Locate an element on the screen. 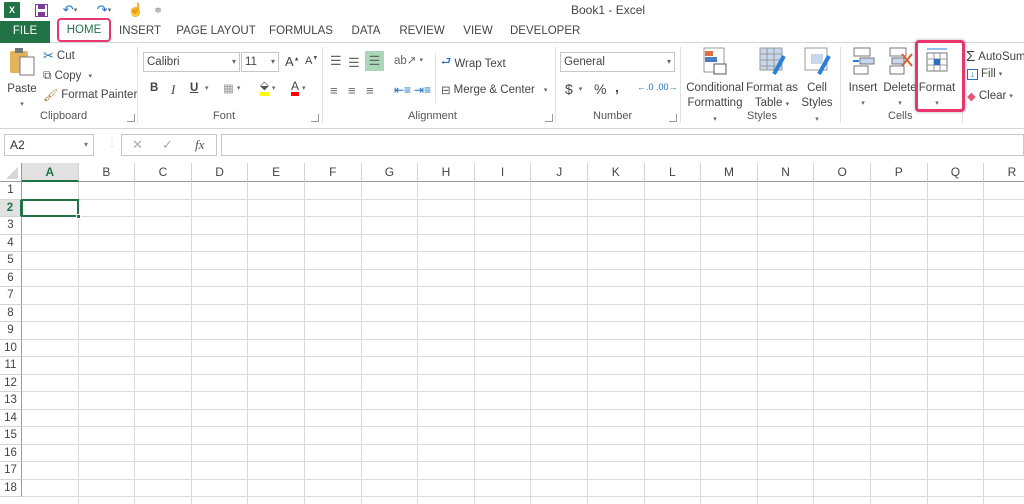 This screenshot has width=1024, height=504. column-header-h: H is located at coordinates (446, 172).